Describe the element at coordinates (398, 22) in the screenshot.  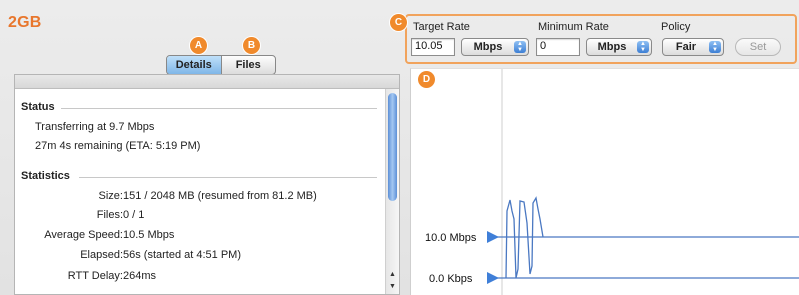
I see `callout-c-badge: C` at that location.